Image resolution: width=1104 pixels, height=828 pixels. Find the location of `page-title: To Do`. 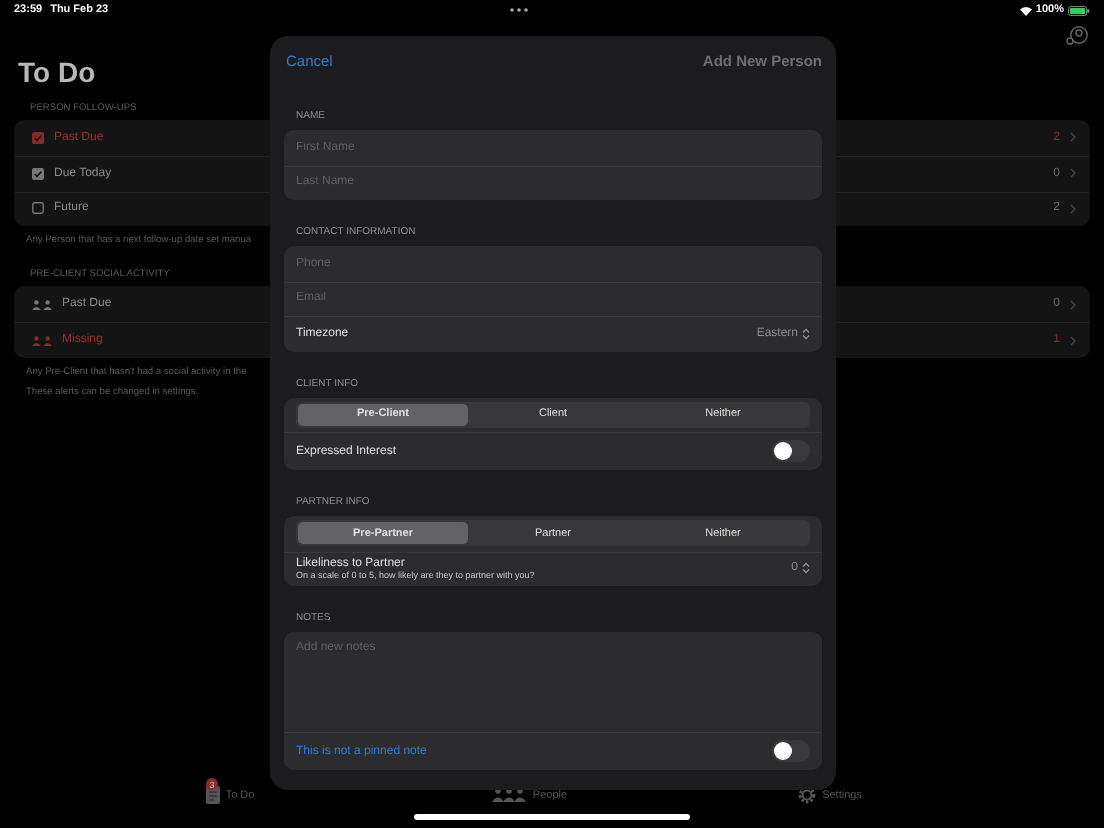

page-title: To Do is located at coordinates (57, 72).